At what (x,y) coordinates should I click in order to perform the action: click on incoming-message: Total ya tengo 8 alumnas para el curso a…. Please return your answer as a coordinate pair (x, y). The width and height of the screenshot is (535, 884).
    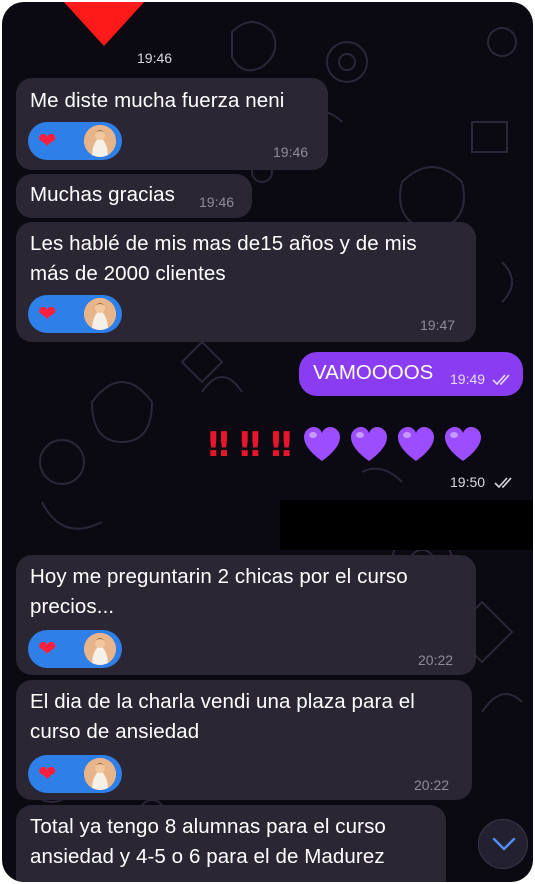
    Looking at the image, I should click on (231, 843).